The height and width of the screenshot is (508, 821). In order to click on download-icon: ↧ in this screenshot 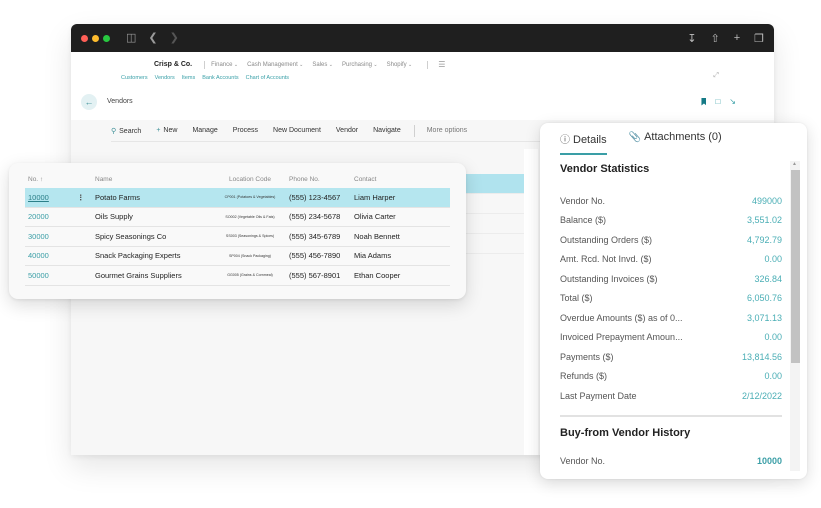, I will do `click(691, 38)`.